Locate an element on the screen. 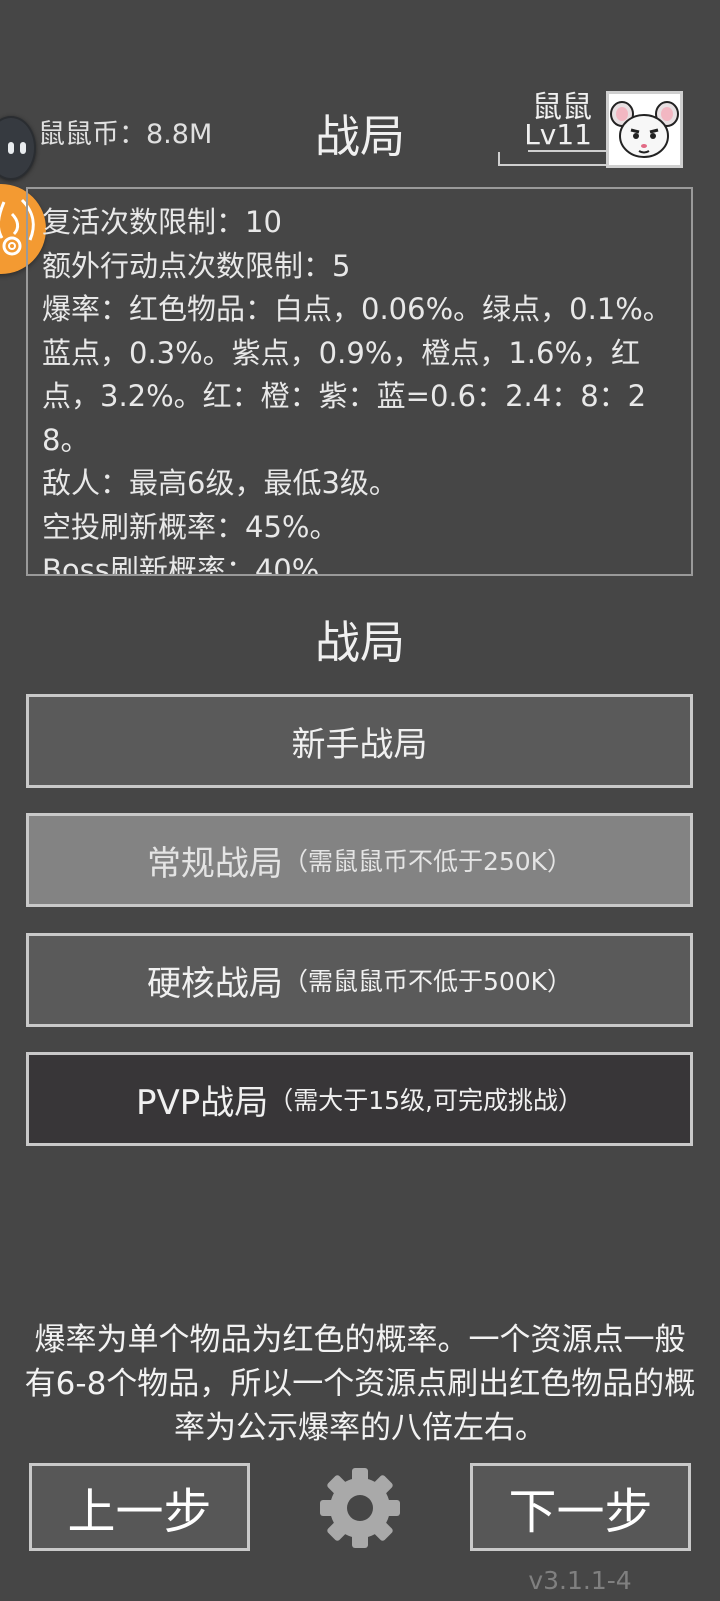  settings-button is located at coordinates (360, 1508).